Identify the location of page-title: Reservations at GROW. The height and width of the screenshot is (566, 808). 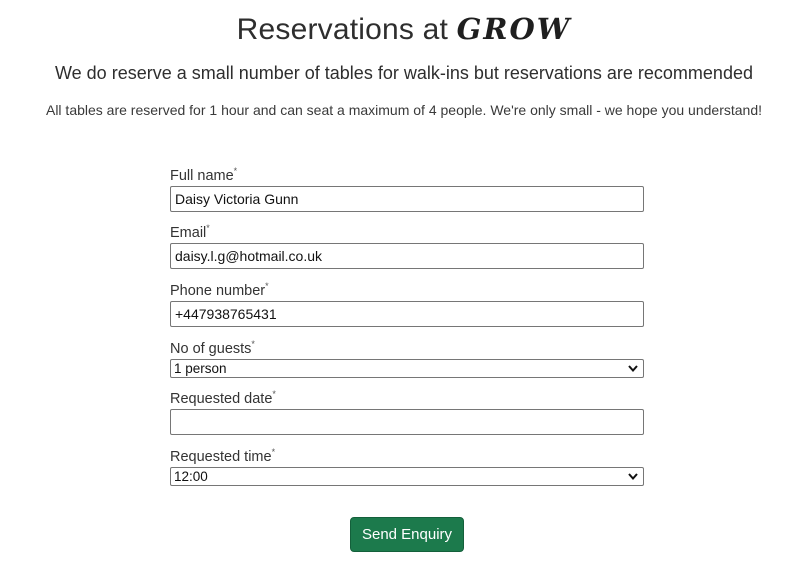
(404, 29).